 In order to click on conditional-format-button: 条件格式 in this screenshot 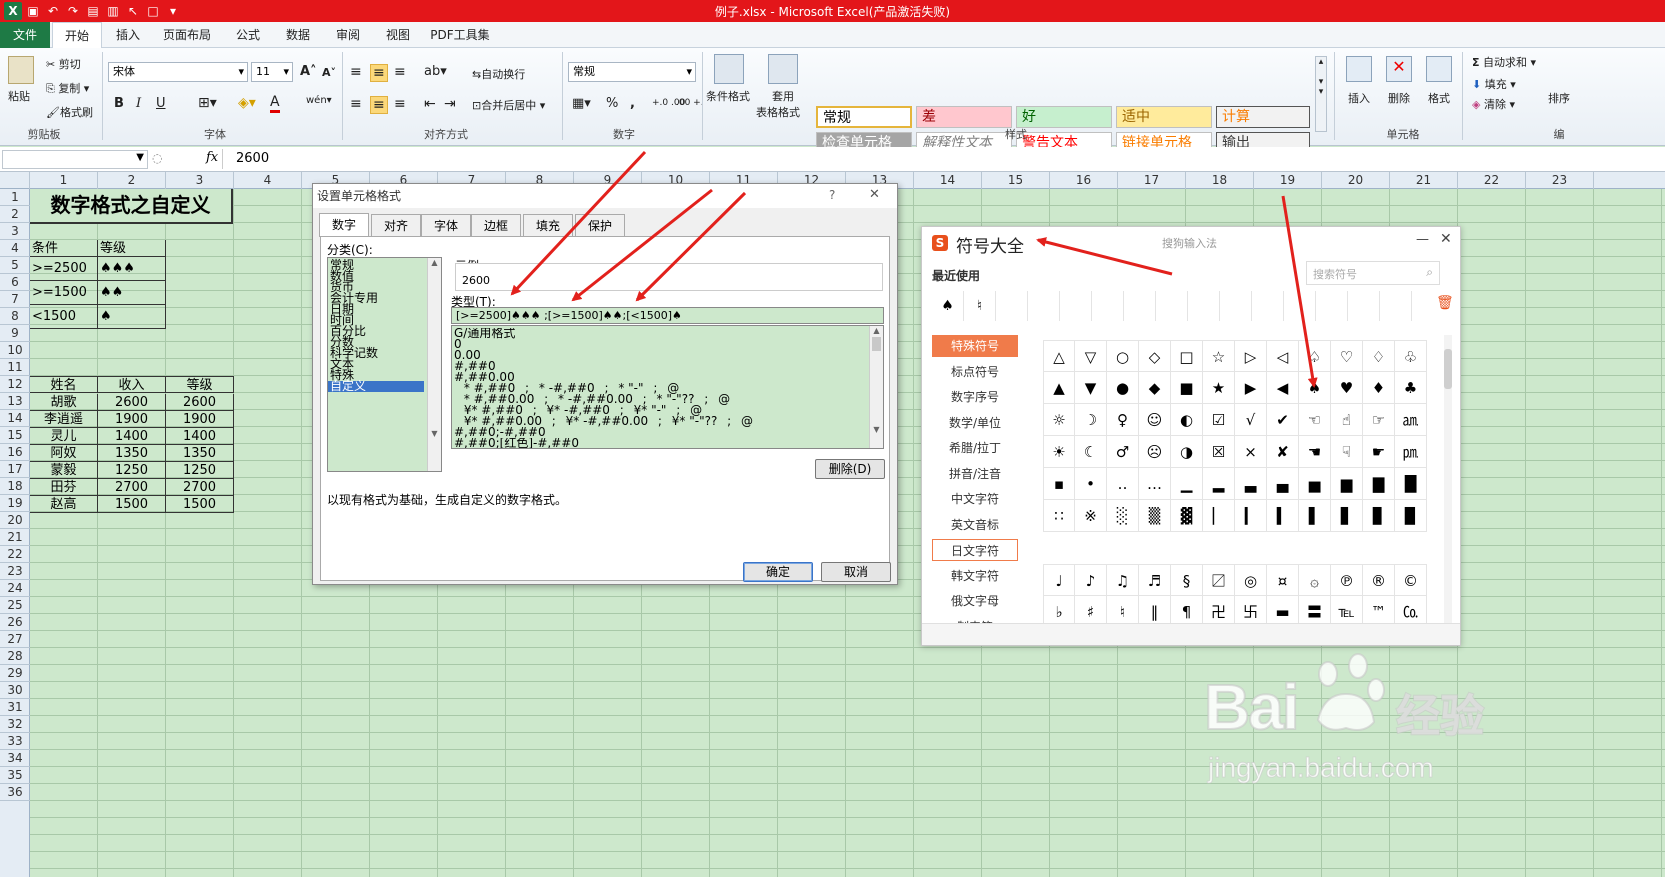, I will do `click(728, 96)`.